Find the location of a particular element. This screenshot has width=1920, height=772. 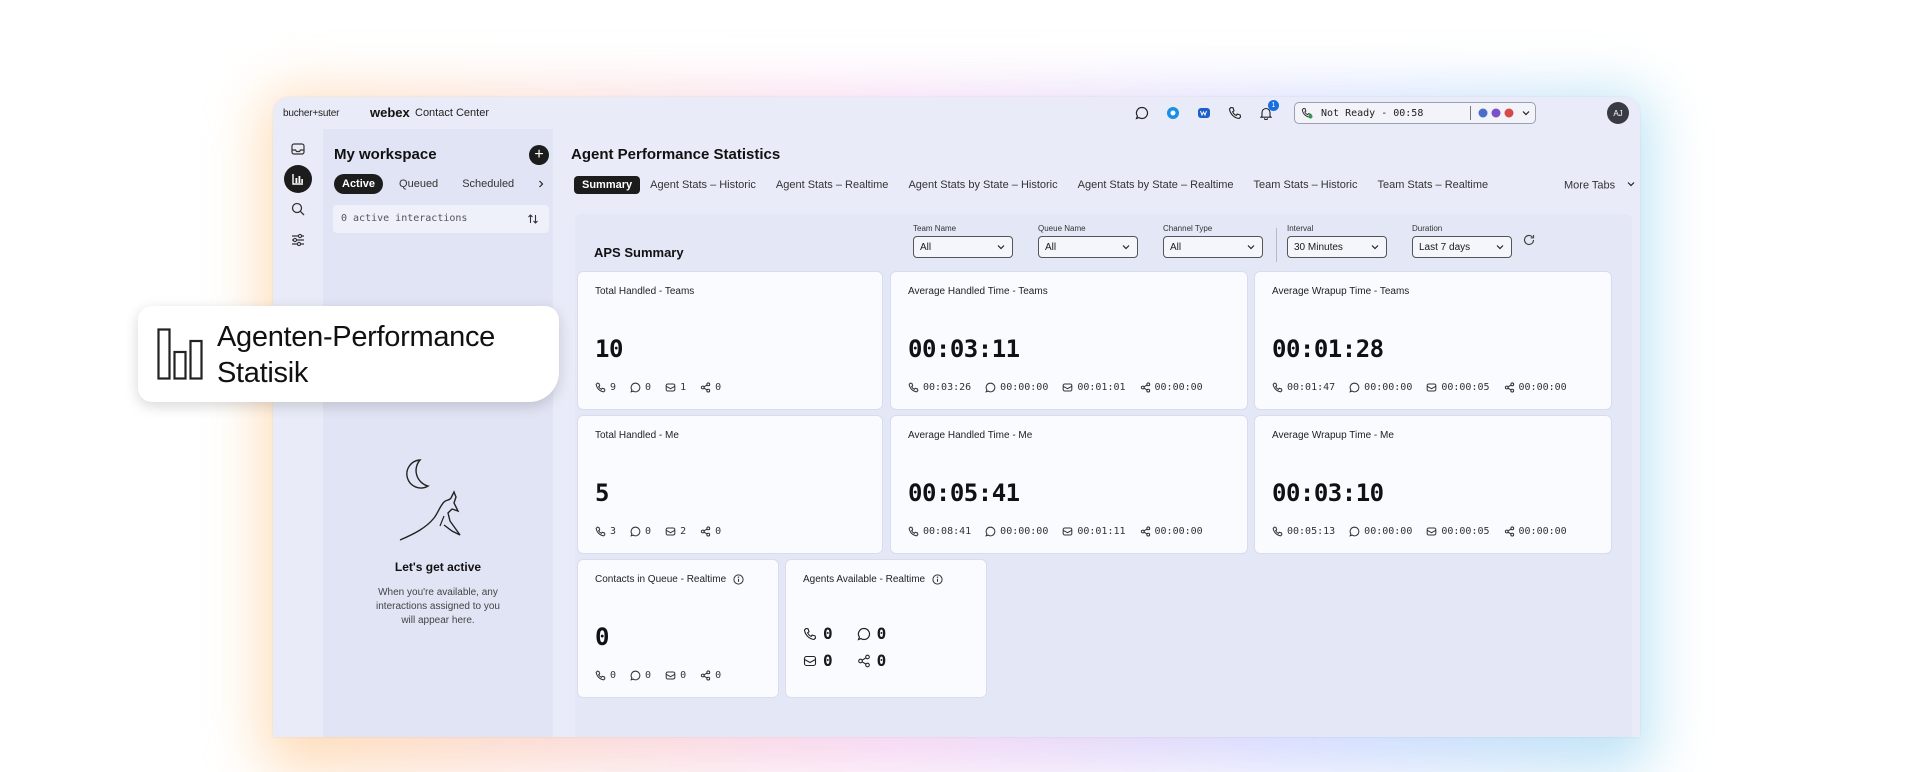

filter-select: 30 Minutes is located at coordinates (1337, 247).